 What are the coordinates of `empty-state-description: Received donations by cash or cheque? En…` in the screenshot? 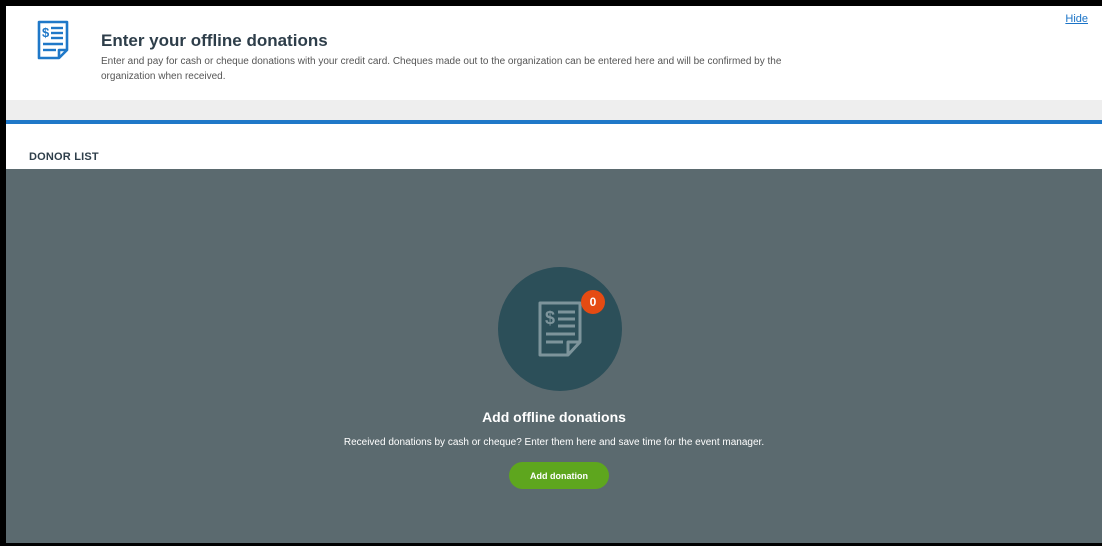 It's located at (554, 442).